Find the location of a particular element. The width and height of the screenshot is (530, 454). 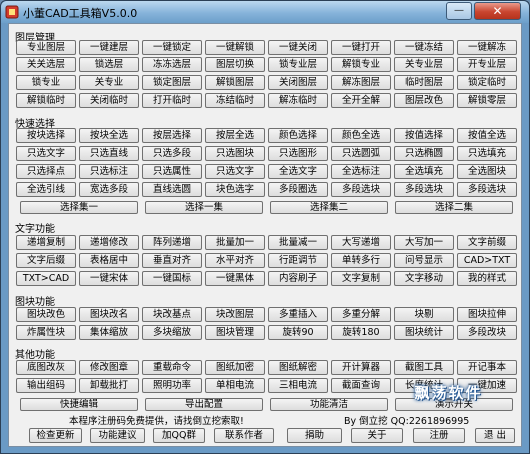

tool-button-sec2-r2-c5: 文字复制 is located at coordinates (361, 278).